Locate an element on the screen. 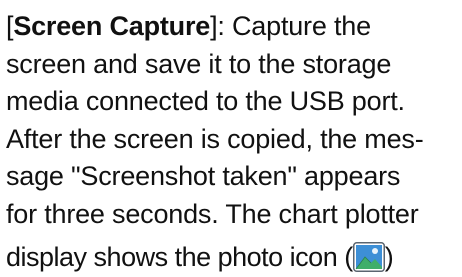  line-1: [Screen Capture]: Capture the is located at coordinates (232, 27).